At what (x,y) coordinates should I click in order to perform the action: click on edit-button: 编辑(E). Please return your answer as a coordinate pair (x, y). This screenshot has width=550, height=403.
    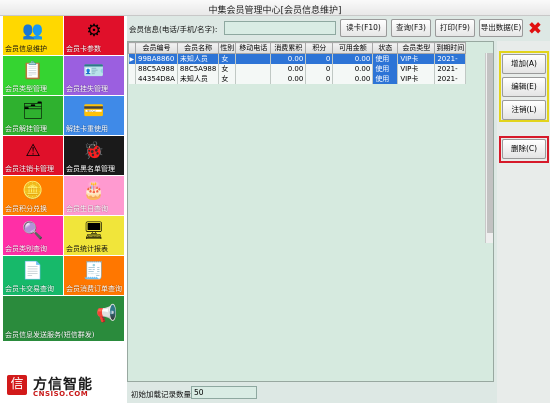
    Looking at the image, I should click on (524, 87).